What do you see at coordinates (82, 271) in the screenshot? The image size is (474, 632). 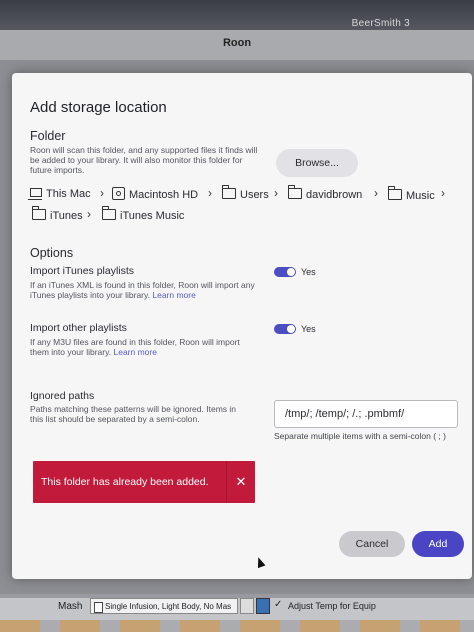 I see `import-itunes-label: Import iTunes playlists` at bounding box center [82, 271].